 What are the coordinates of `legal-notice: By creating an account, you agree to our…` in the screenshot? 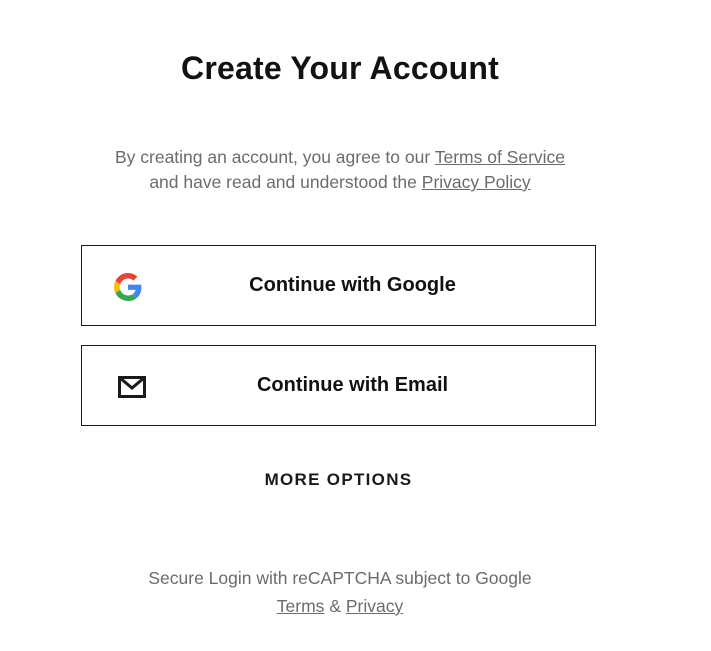 It's located at (340, 170).